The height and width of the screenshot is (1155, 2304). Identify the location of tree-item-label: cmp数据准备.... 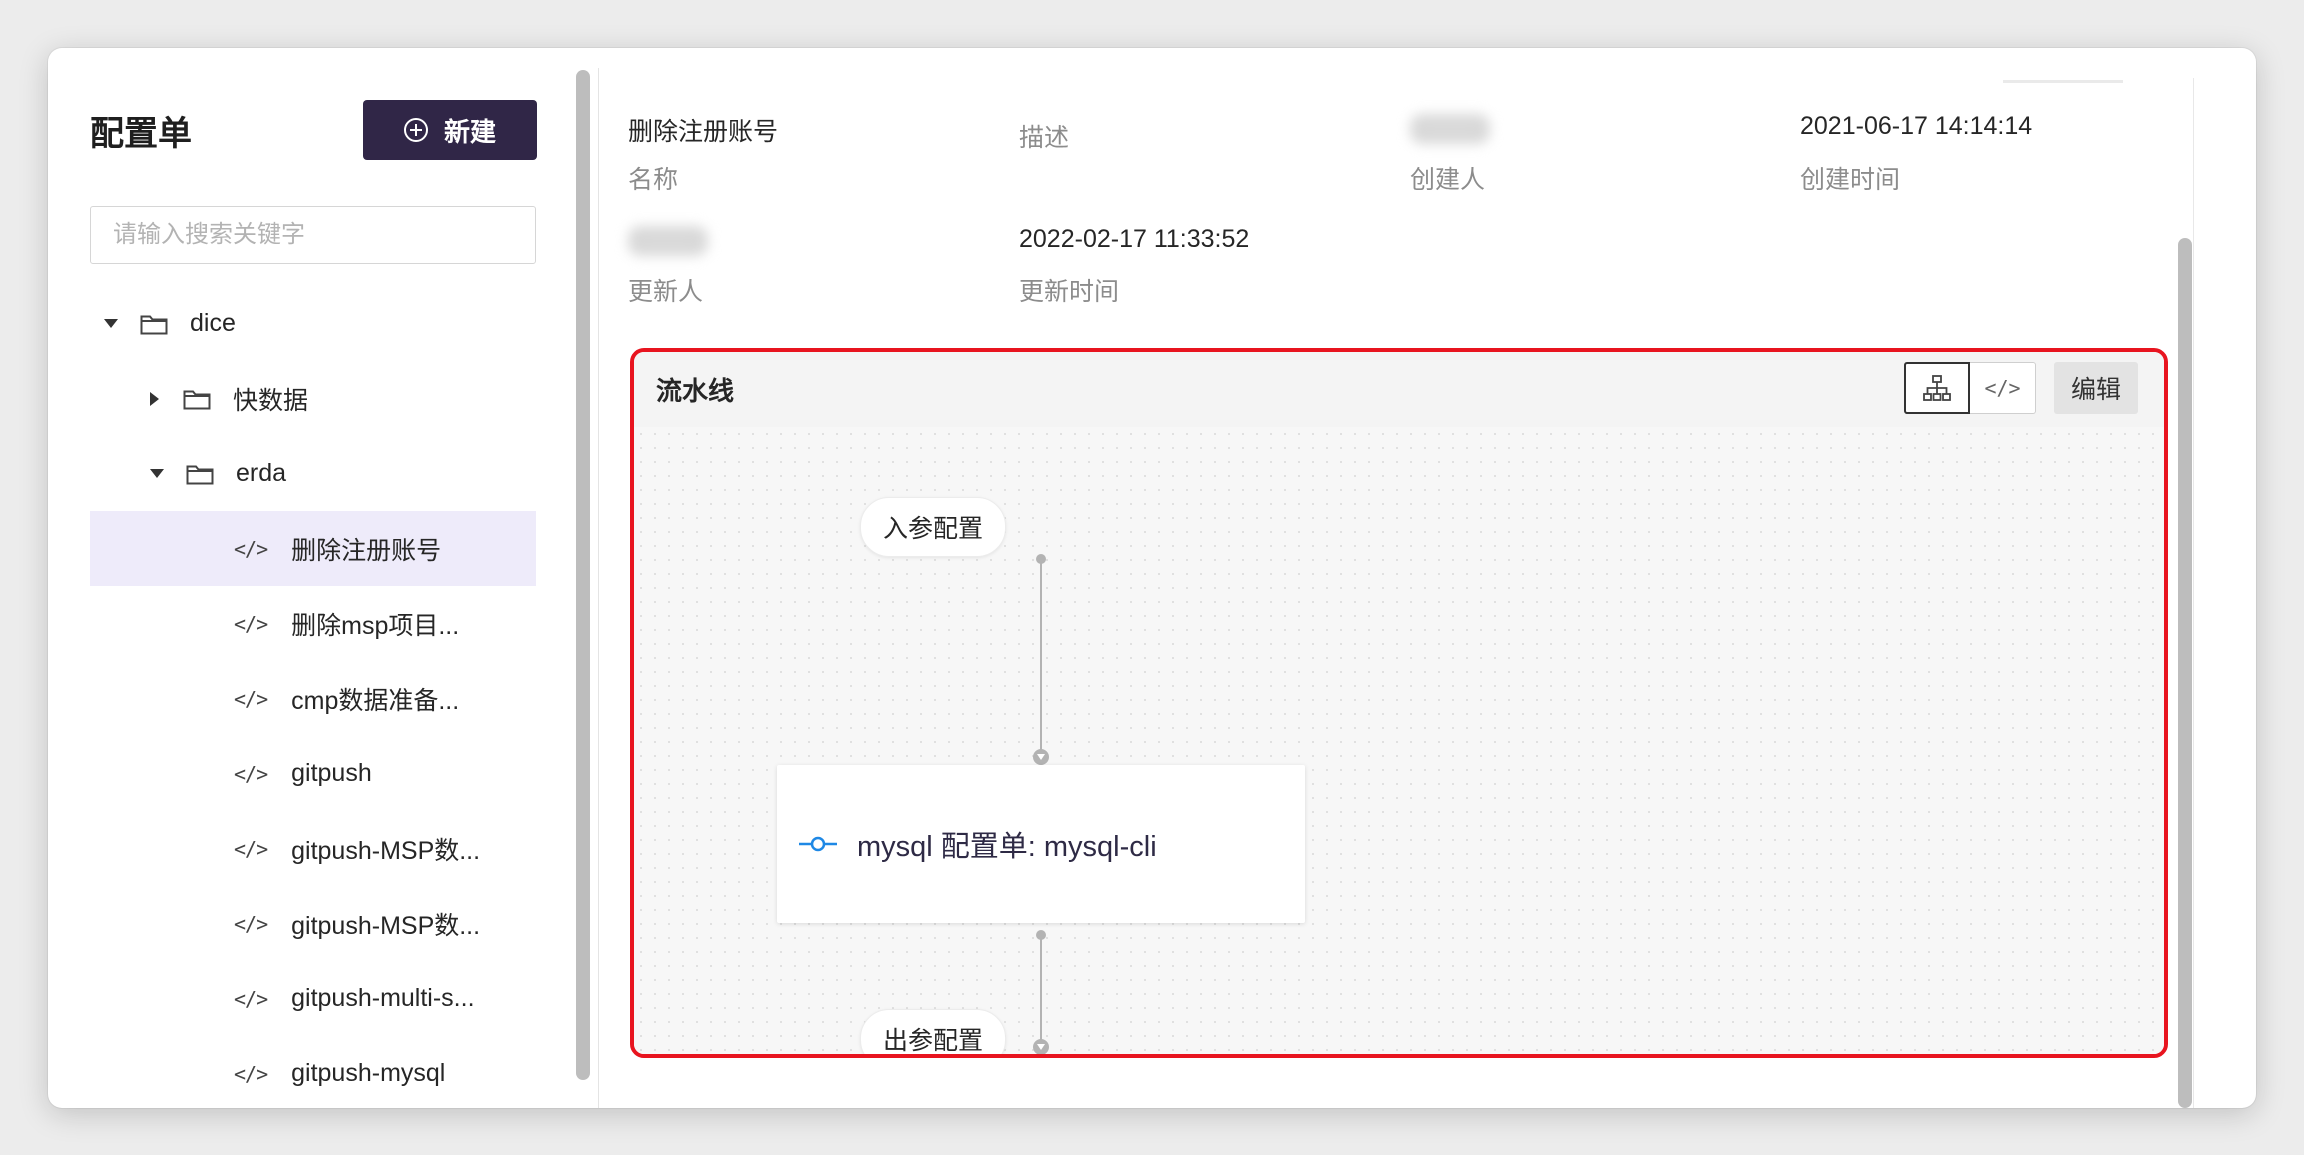
(375, 700).